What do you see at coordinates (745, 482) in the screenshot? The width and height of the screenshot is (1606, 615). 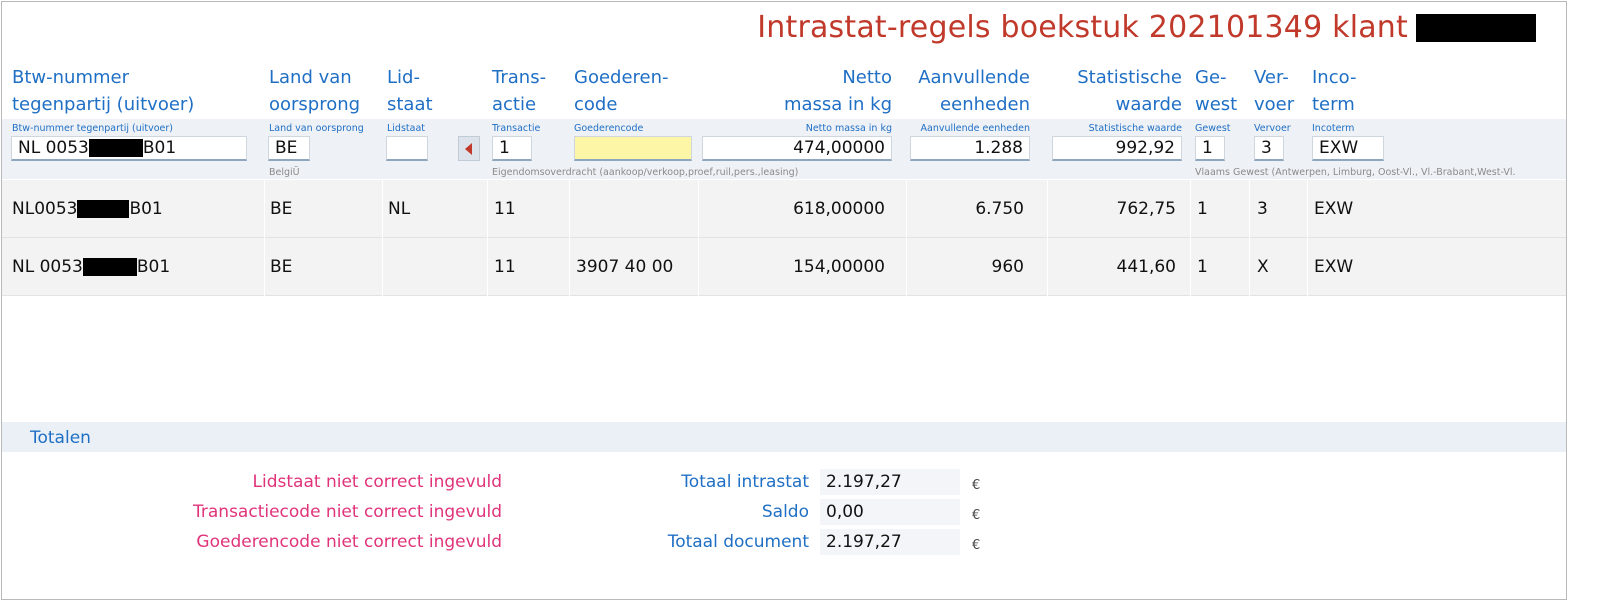 I see `total-intrastat-label: Totaal intrastat` at bounding box center [745, 482].